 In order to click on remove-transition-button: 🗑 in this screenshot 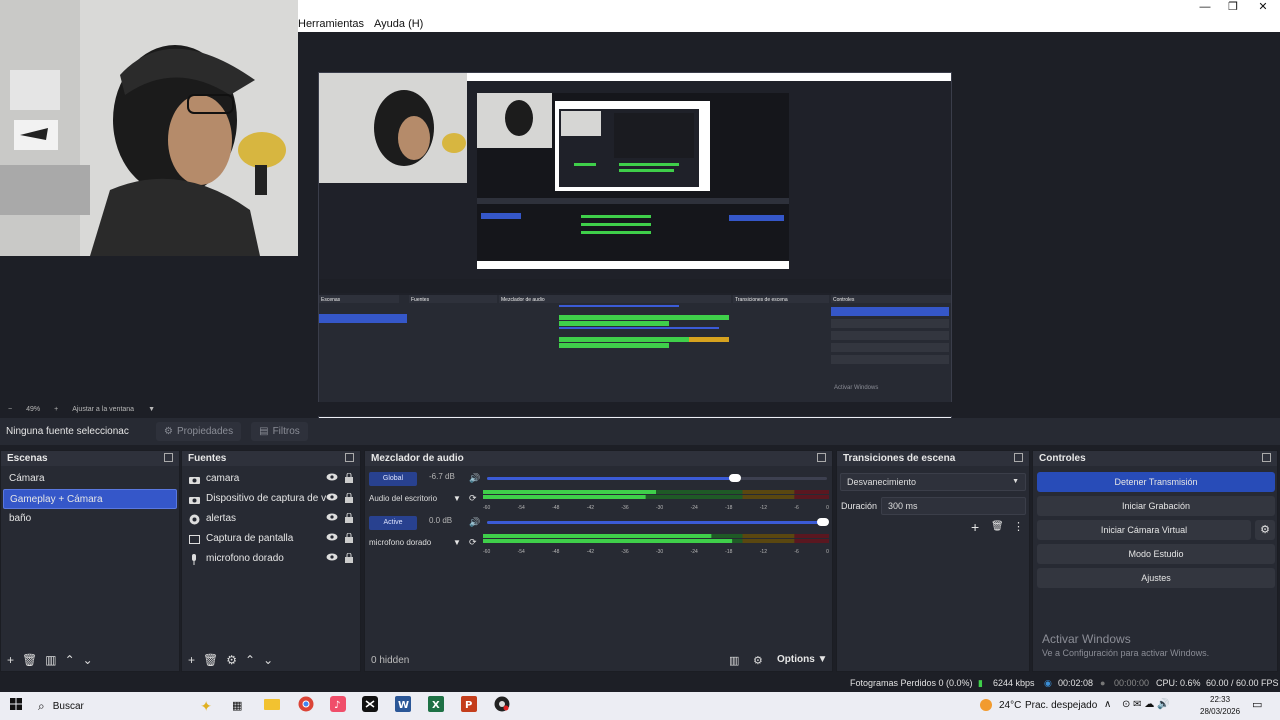, I will do `click(997, 526)`.